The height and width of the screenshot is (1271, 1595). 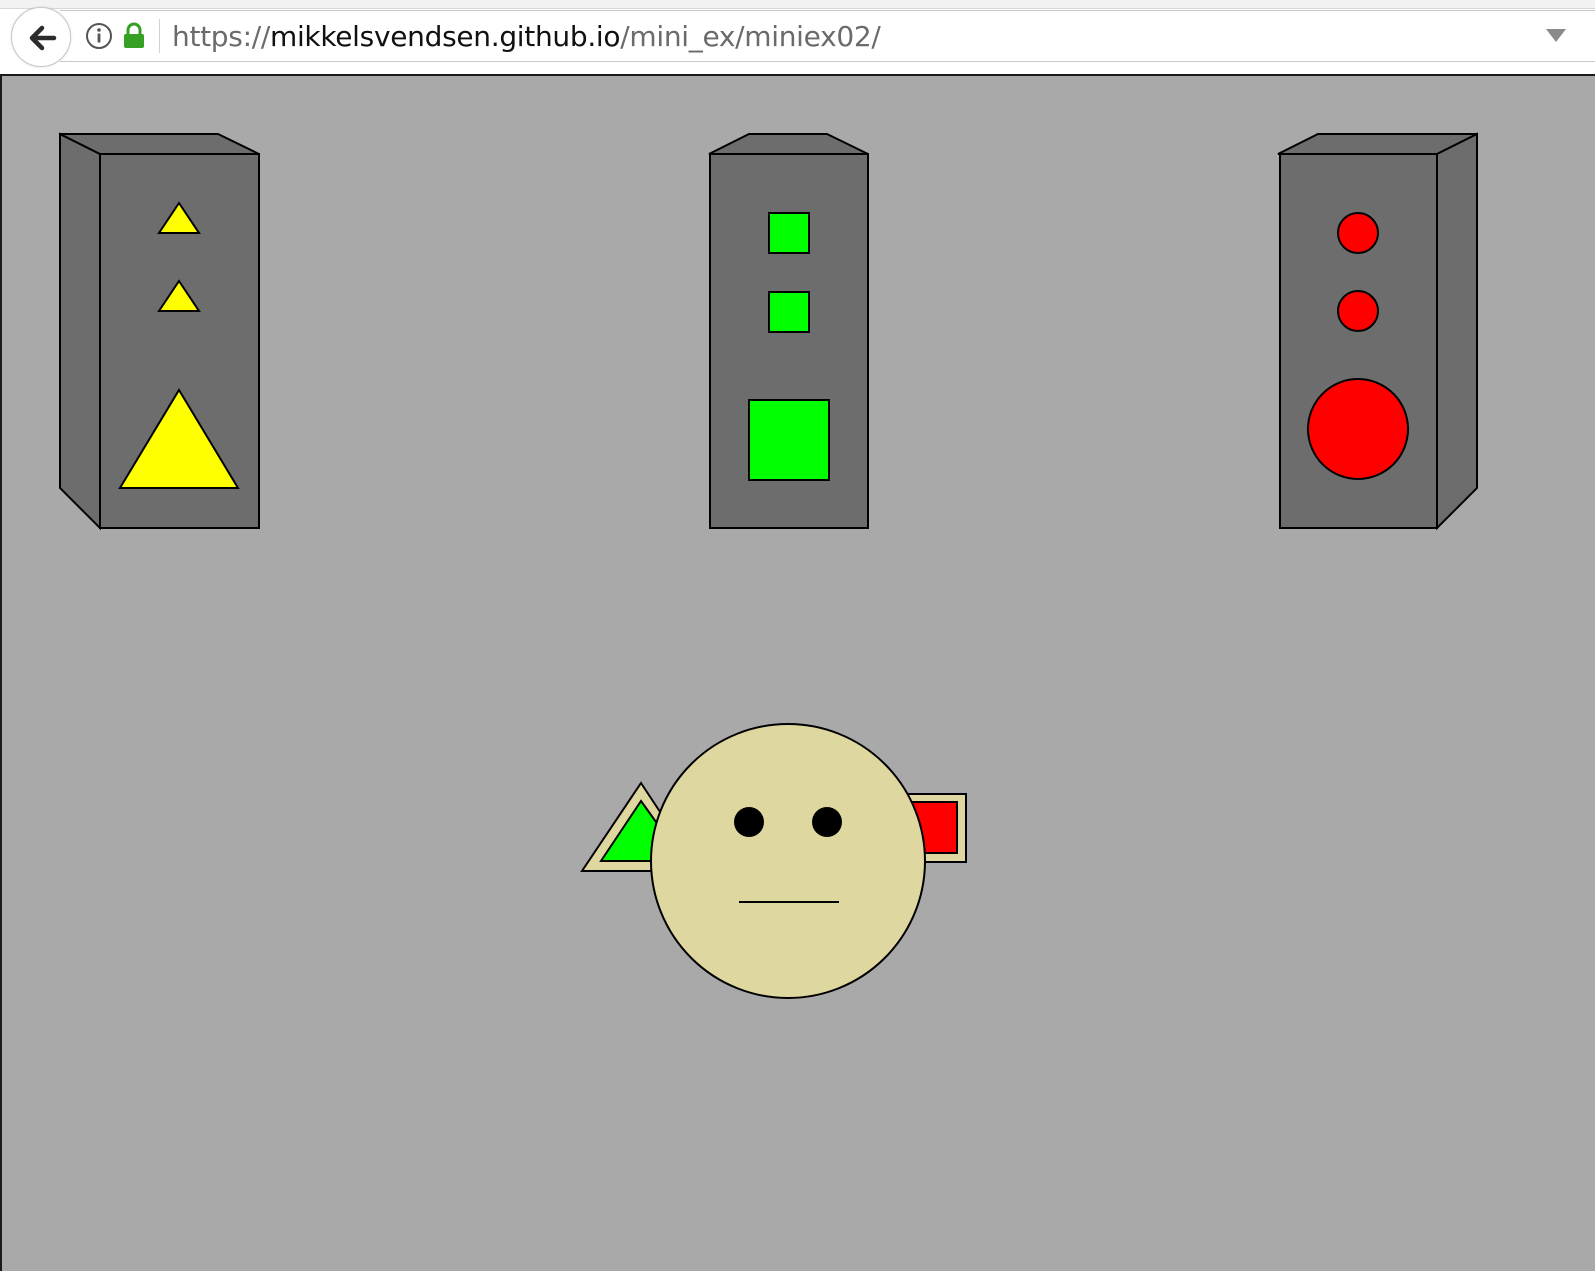 I want to click on red-circle-light-large, so click(x=1358, y=429).